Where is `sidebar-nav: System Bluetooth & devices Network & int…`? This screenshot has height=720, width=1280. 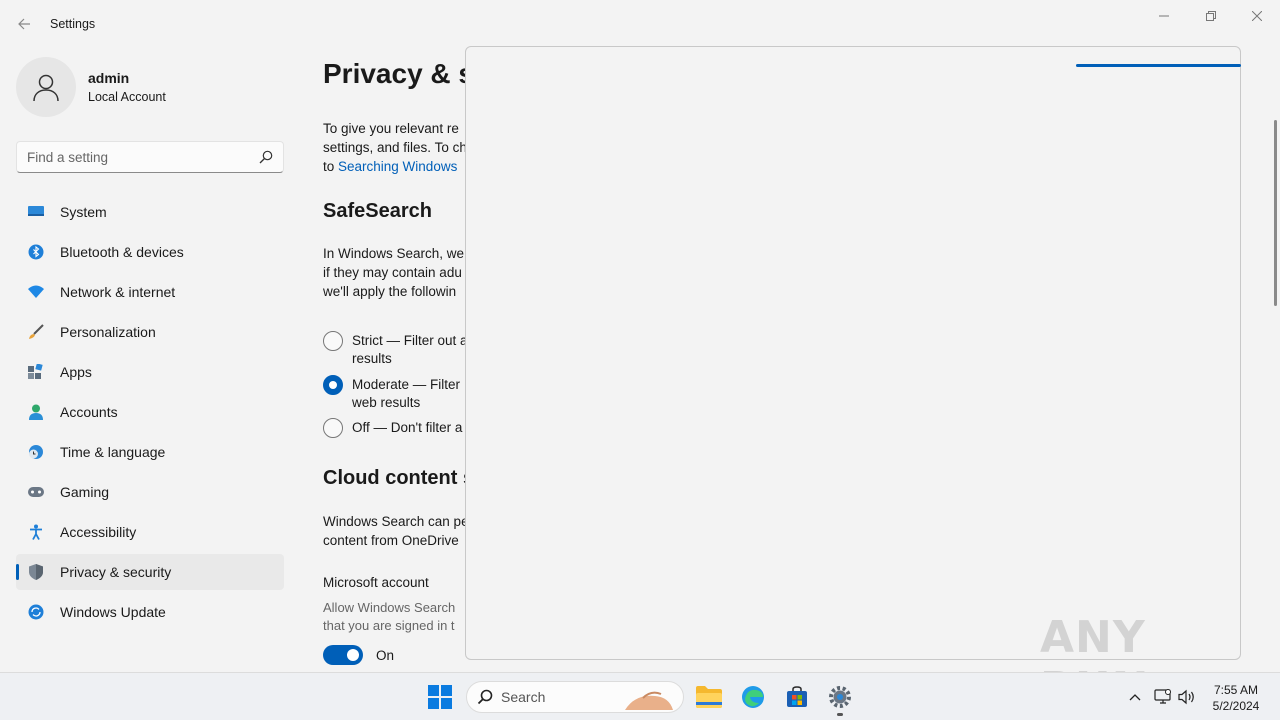
sidebar-nav: System Bluetooth & devices Network & int… is located at coordinates (150, 414).